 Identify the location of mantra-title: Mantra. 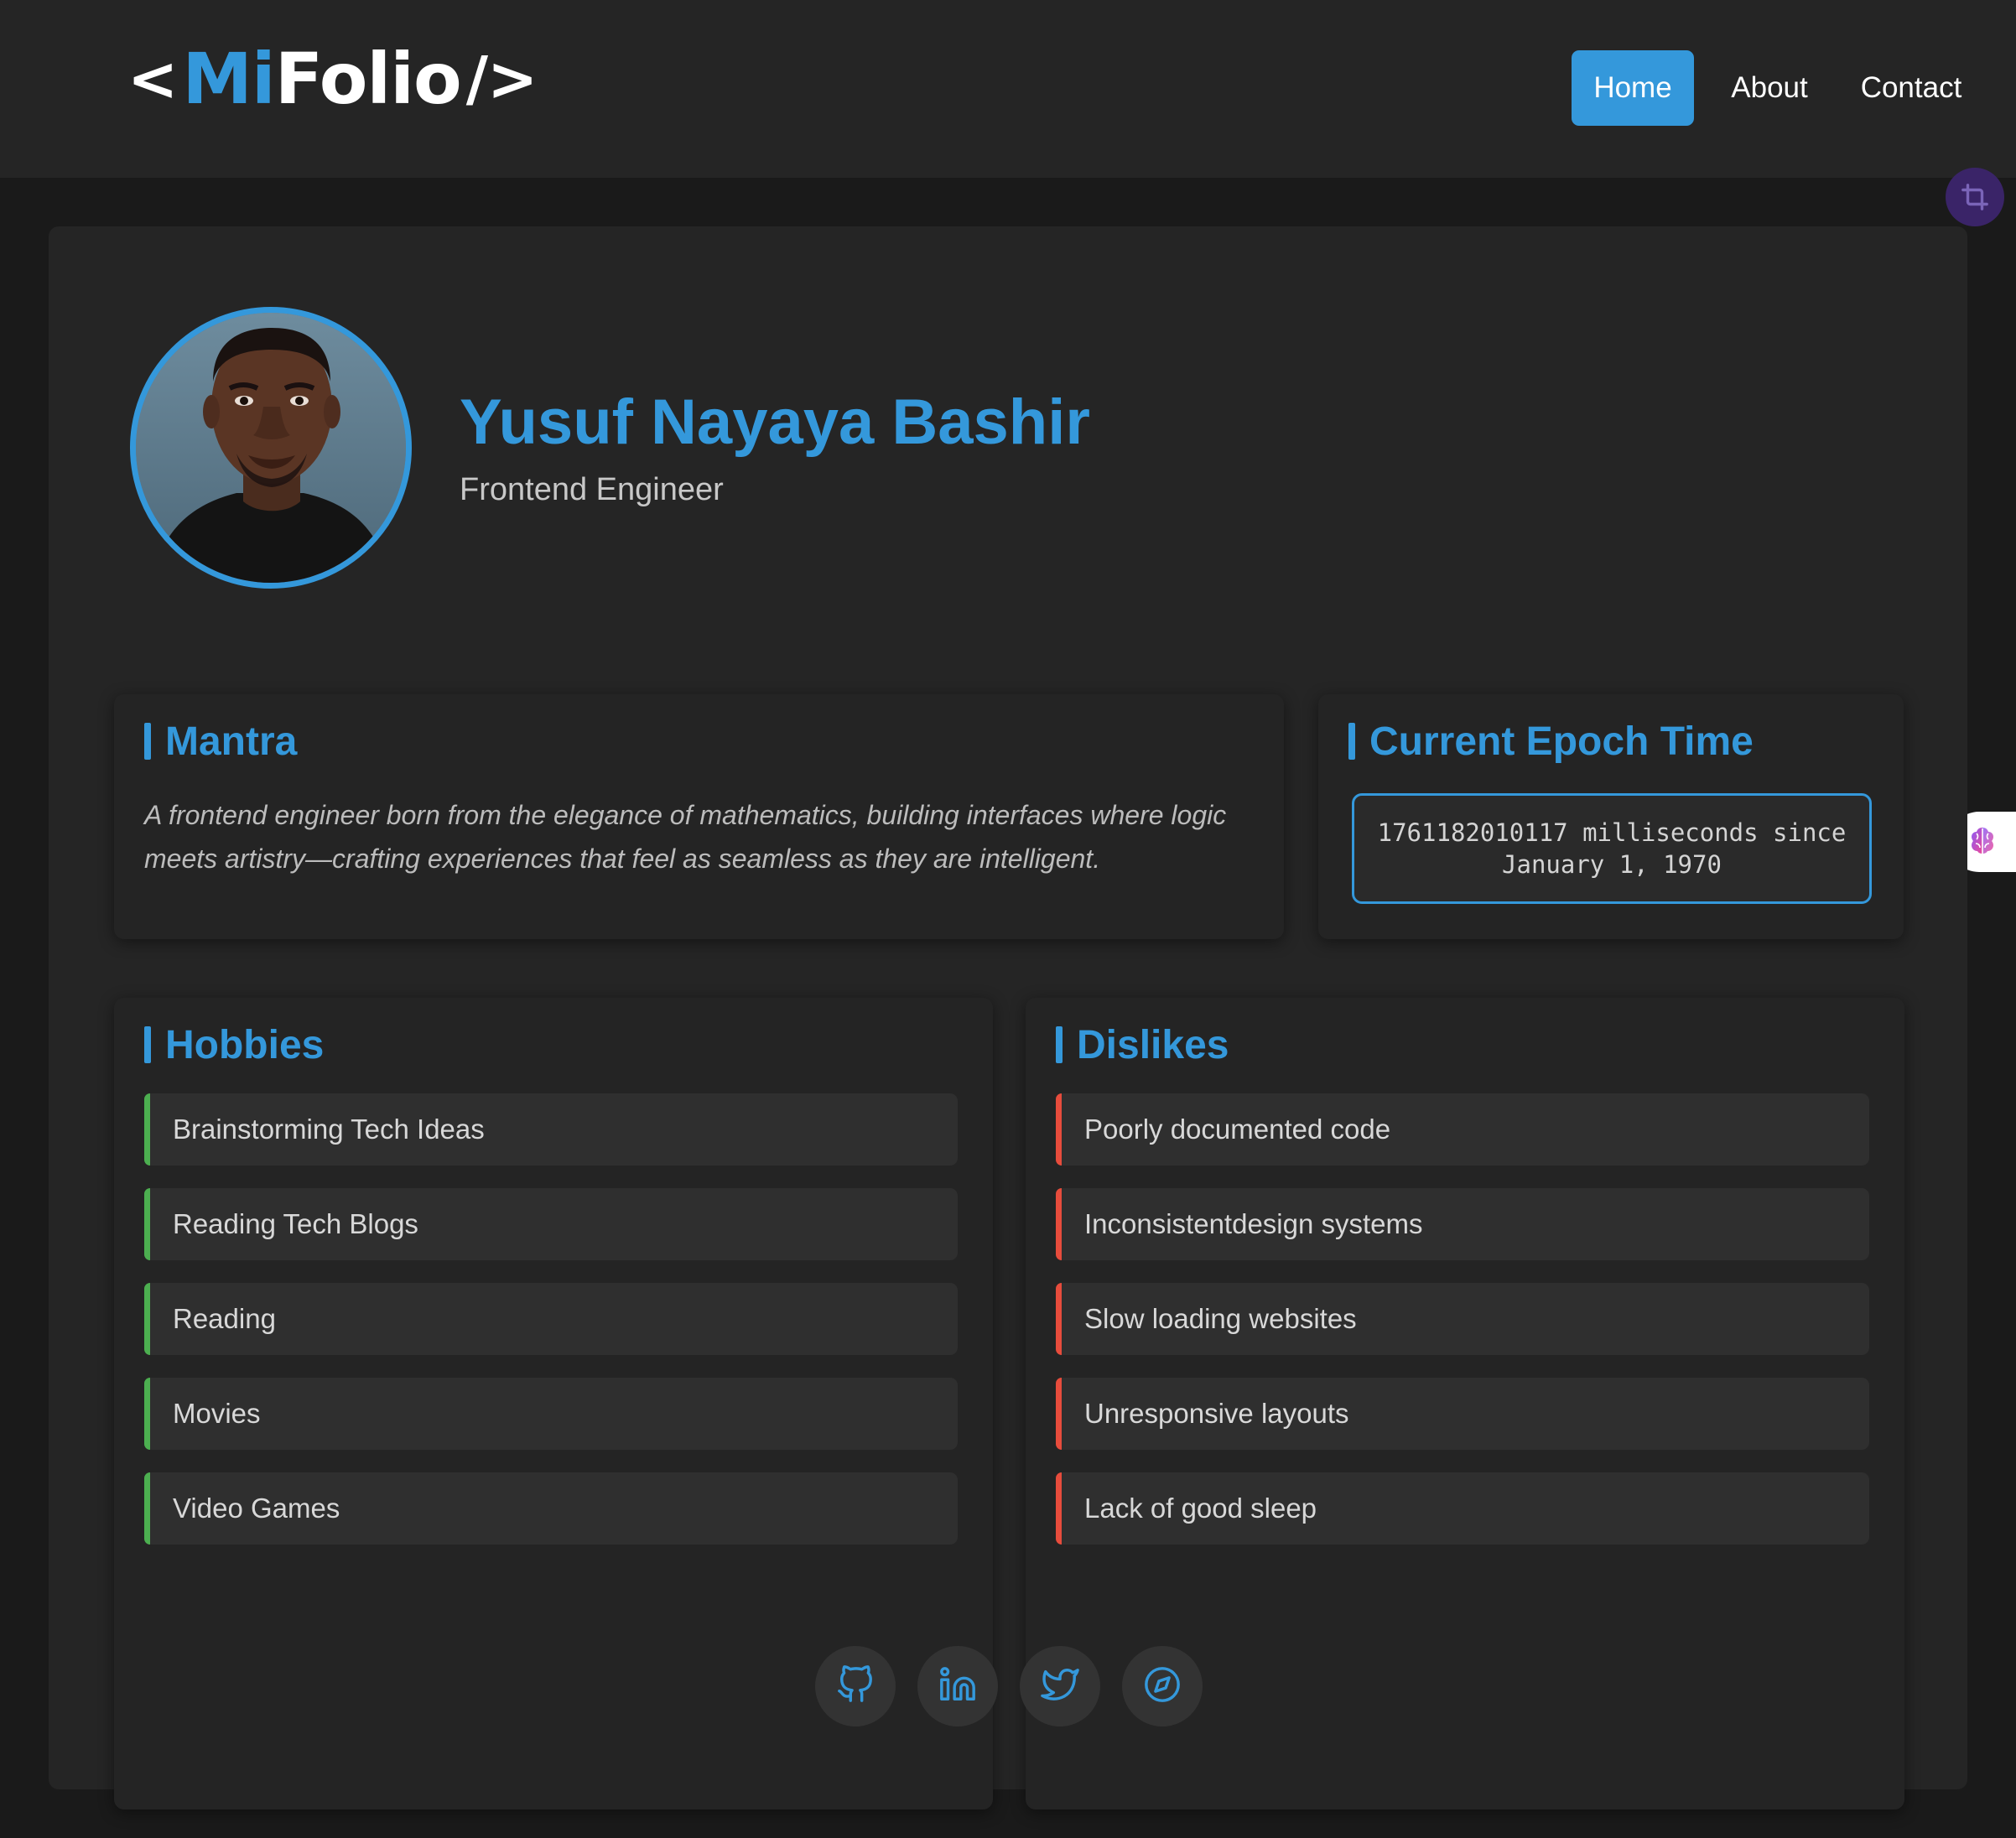
(221, 742).